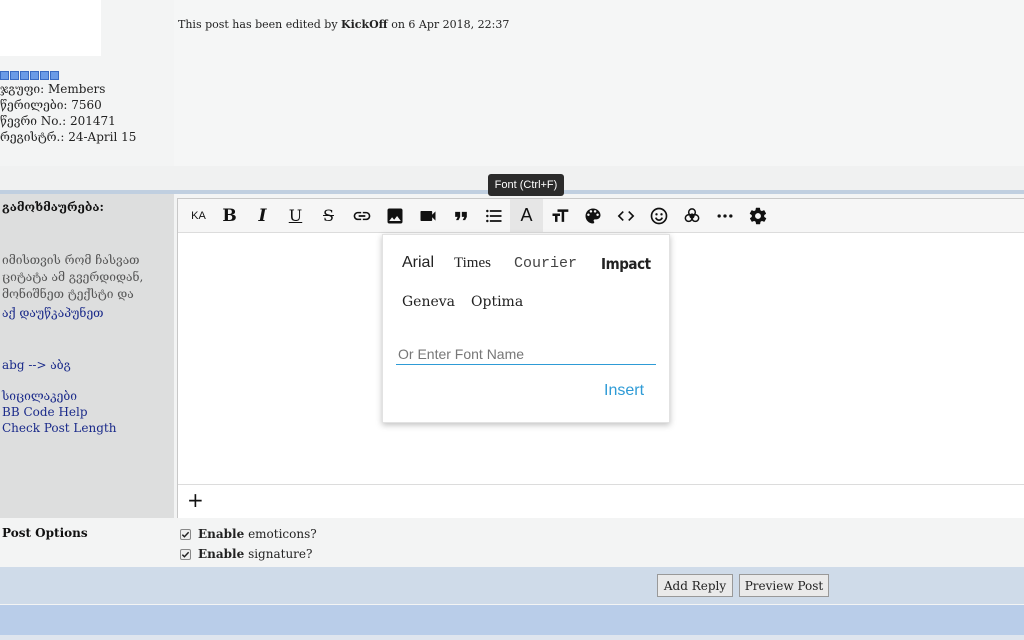 The height and width of the screenshot is (640, 1024). I want to click on palette-icon, so click(592, 215).